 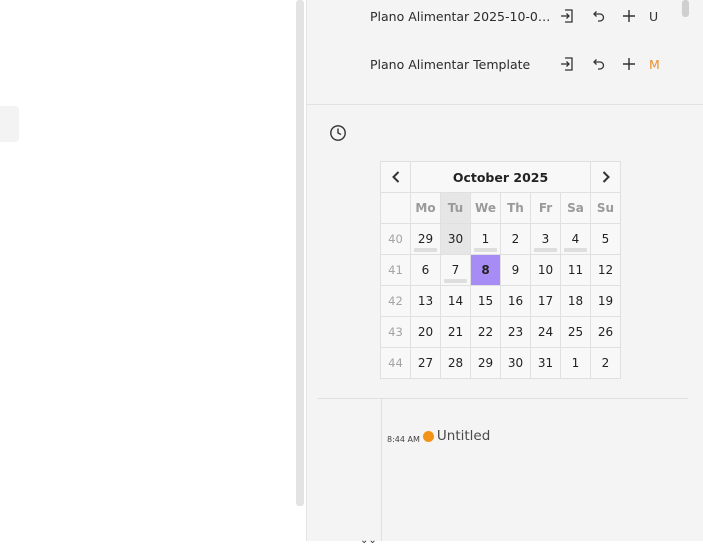 What do you see at coordinates (403, 439) in the screenshot?
I see `entry-time: 8:44 AM` at bounding box center [403, 439].